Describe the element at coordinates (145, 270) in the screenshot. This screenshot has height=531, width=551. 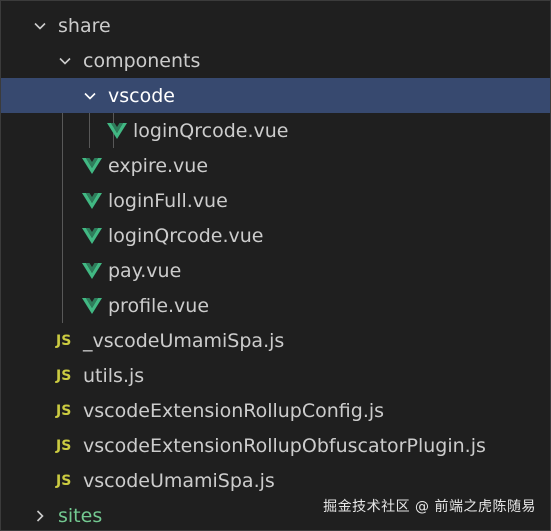
I see `file-label: pay.vue` at that location.